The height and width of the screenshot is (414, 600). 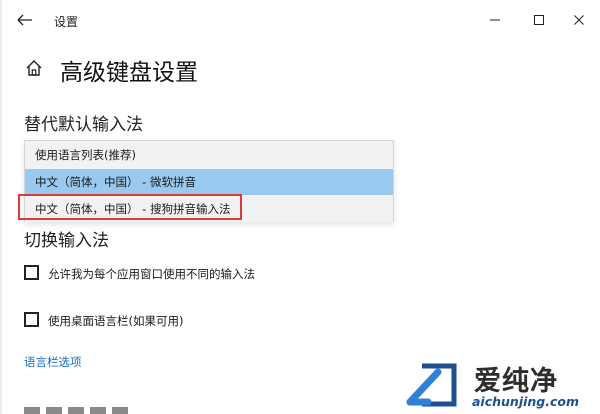 I want to click on page-title: 高级键盘设置, so click(x=129, y=73).